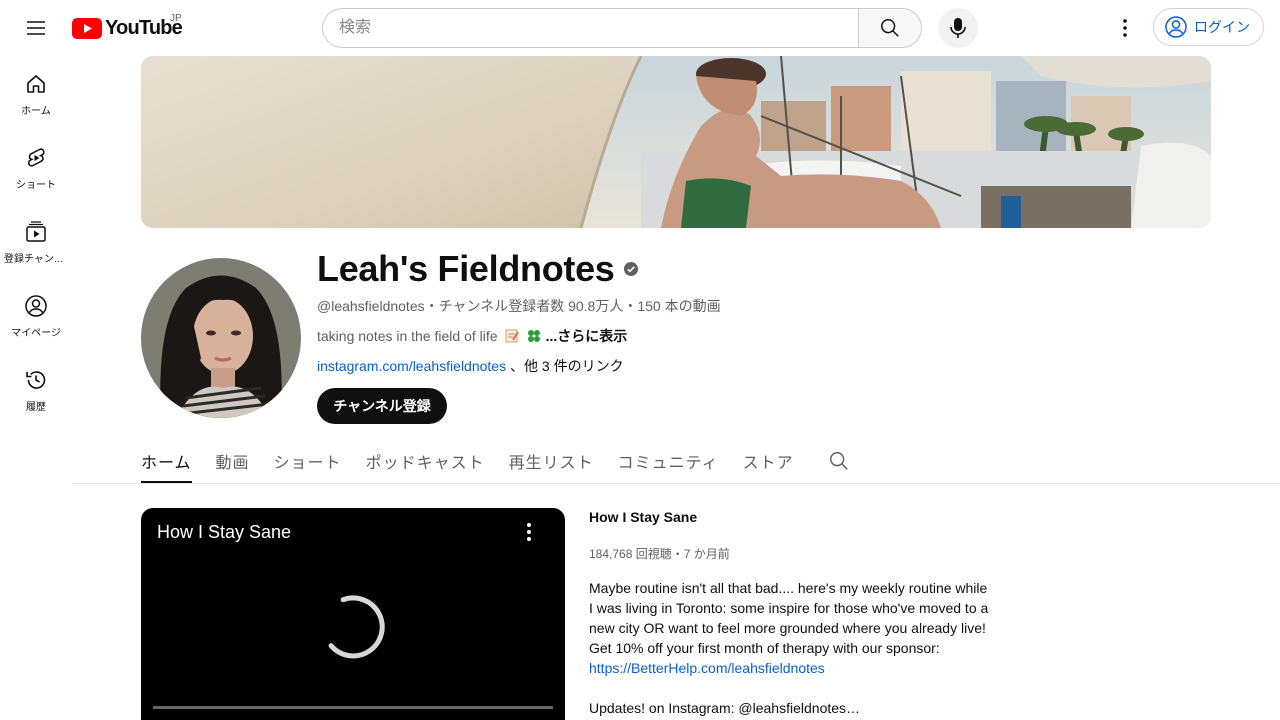 This screenshot has height=720, width=1280. I want to click on tab-community: コミュニティ, so click(668, 460).